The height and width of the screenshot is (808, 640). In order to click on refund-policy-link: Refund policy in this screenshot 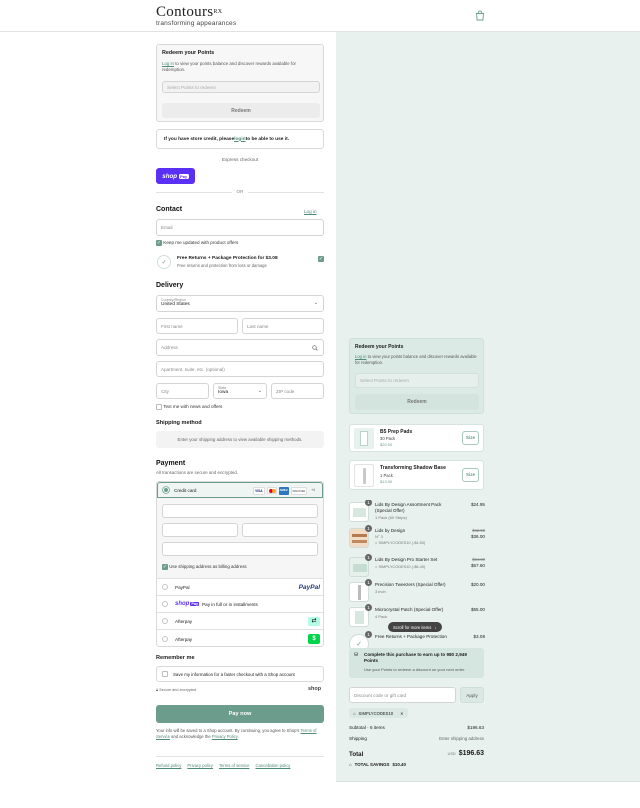, I will do `click(168, 765)`.